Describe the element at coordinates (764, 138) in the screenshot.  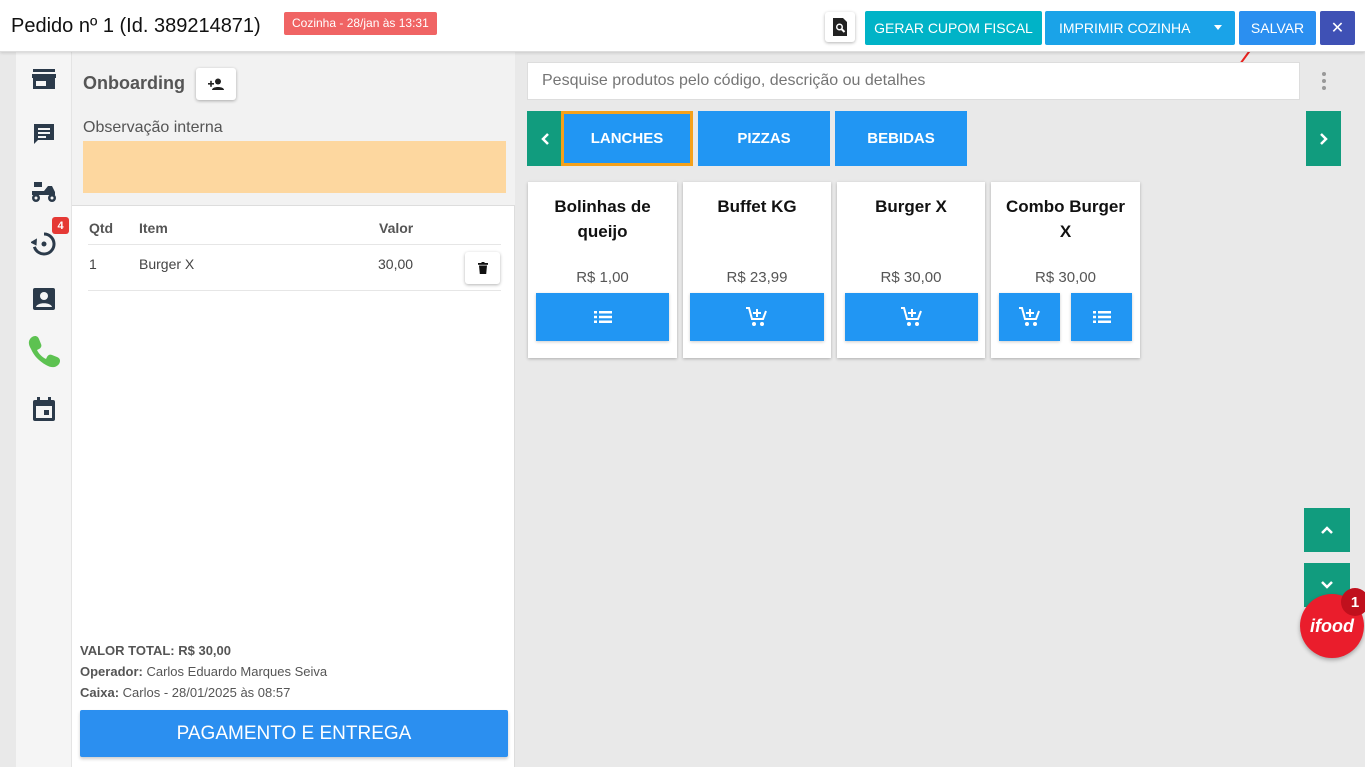
I see `category-pizzas: PIZZAS` at that location.